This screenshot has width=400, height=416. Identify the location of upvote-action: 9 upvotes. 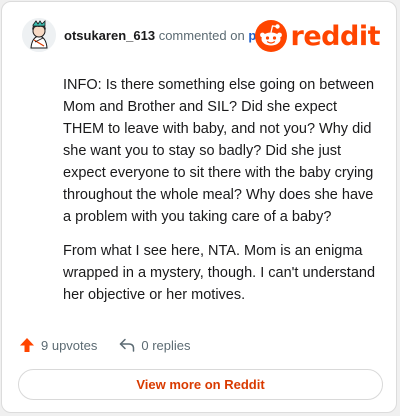
(58, 345).